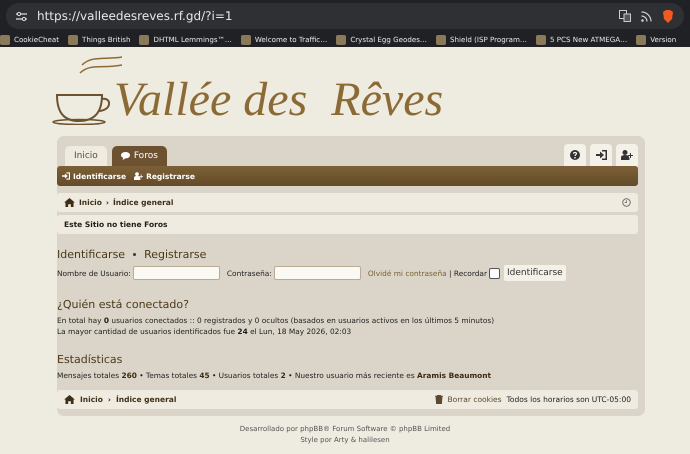 The image size is (690, 454). What do you see at coordinates (345, 16) in the screenshot?
I see `address-bar: https://valleedesreves.rf.gd/?i=1` at bounding box center [345, 16].